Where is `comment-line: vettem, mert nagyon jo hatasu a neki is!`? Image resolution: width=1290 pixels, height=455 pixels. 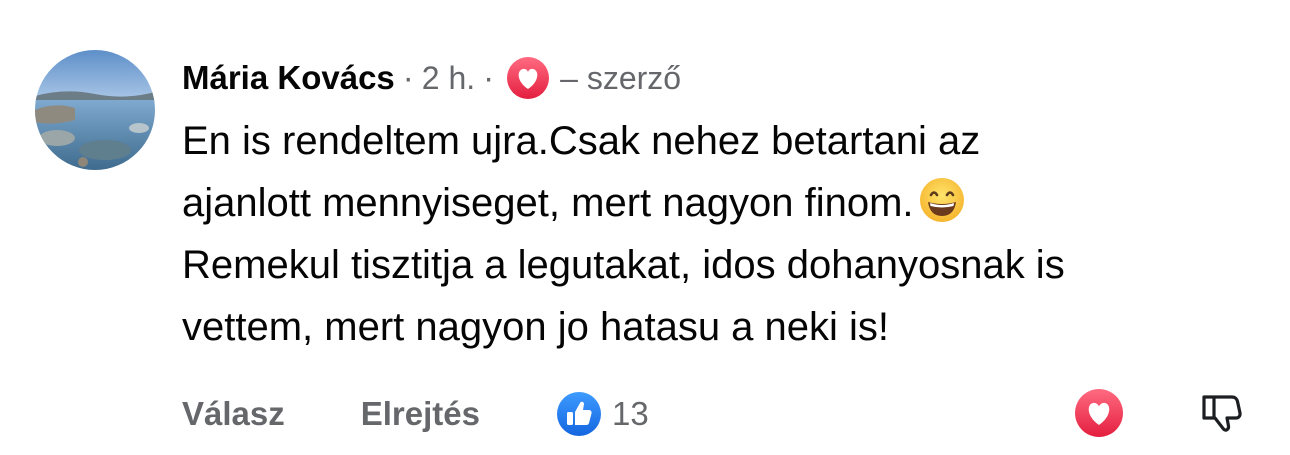 comment-line: vettem, mert nagyon jo hatasu a neki is! is located at coordinates (536, 327).